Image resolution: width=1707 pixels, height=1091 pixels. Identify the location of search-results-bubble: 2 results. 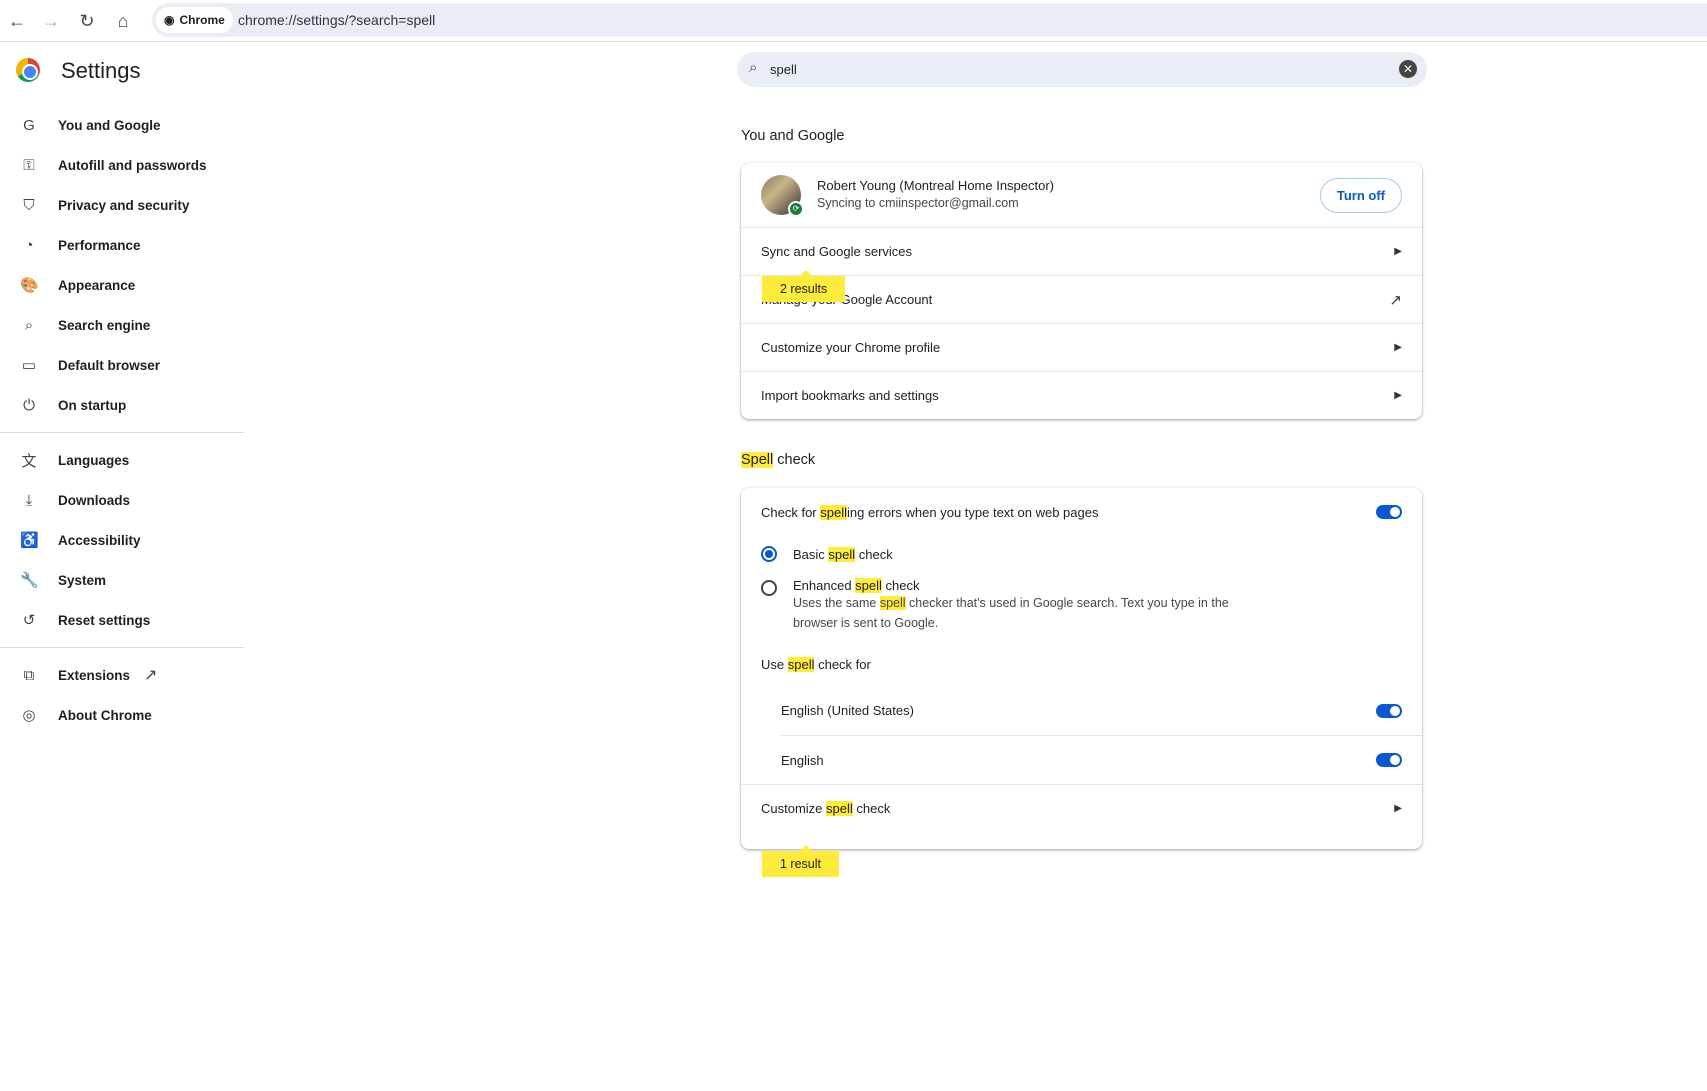
(804, 286).